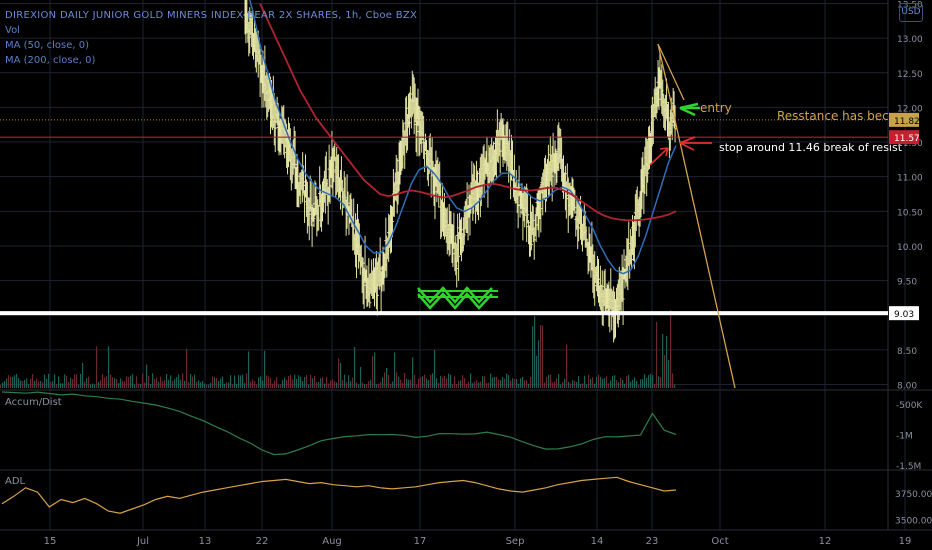 The height and width of the screenshot is (550, 932). What do you see at coordinates (211, 30) in the screenshot?
I see `legend-vol: Vol` at bounding box center [211, 30].